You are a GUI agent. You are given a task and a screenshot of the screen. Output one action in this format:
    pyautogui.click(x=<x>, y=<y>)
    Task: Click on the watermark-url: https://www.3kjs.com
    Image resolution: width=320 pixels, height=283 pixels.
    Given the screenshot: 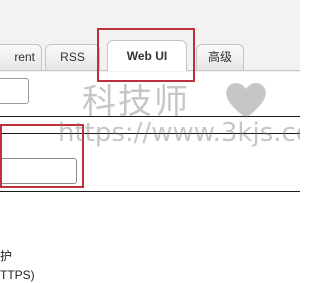 What is the action you would take?
    pyautogui.click(x=179, y=133)
    